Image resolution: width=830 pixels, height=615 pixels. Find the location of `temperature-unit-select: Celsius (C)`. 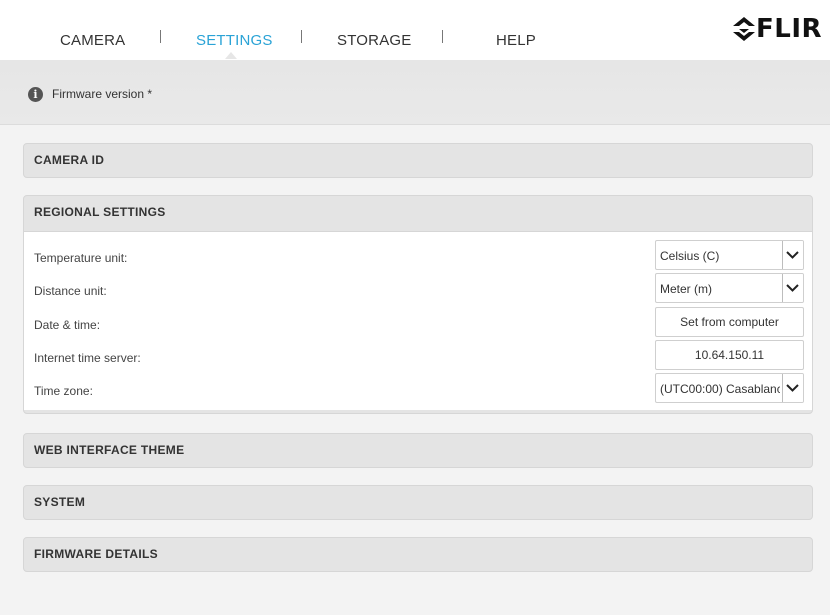

temperature-unit-select: Celsius (C) is located at coordinates (729, 255).